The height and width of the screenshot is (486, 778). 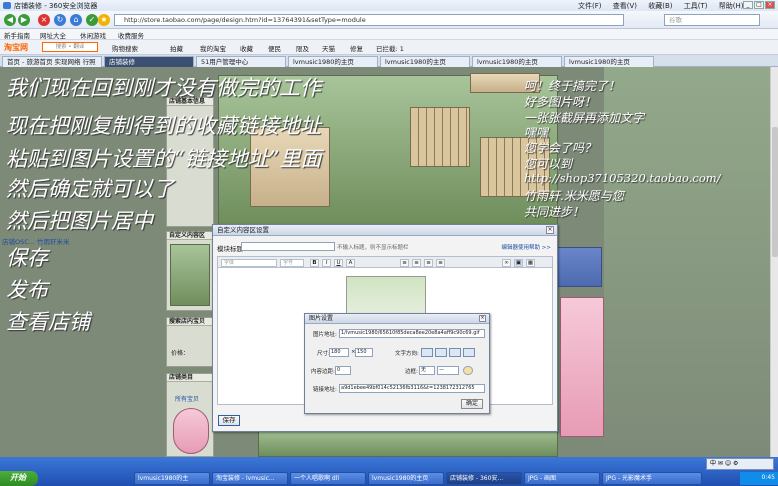 What do you see at coordinates (10, 20) in the screenshot?
I see `back-arrow-icon: ◀` at bounding box center [10, 20].